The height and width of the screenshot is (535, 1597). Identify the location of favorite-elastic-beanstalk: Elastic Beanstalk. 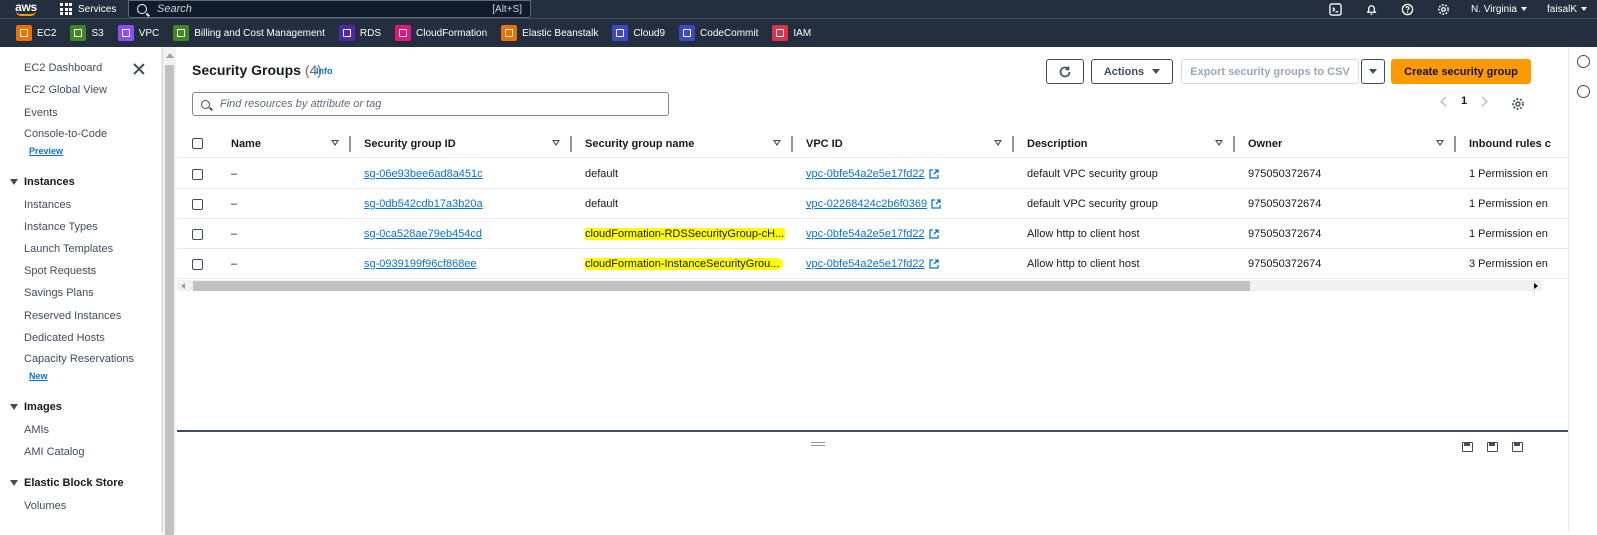
(549, 33).